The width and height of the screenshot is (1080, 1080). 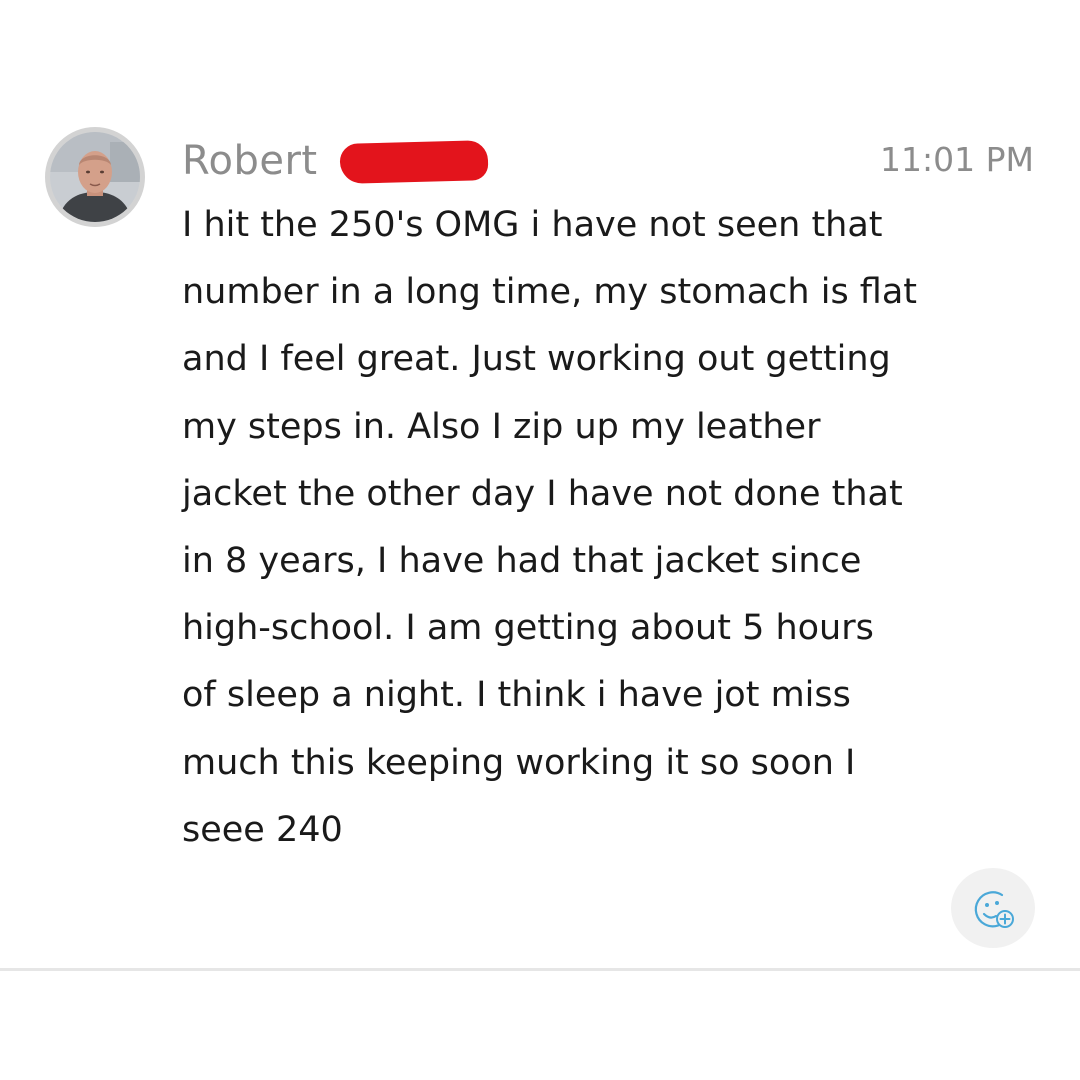 What do you see at coordinates (414, 162) in the screenshot?
I see `redaction-mark` at bounding box center [414, 162].